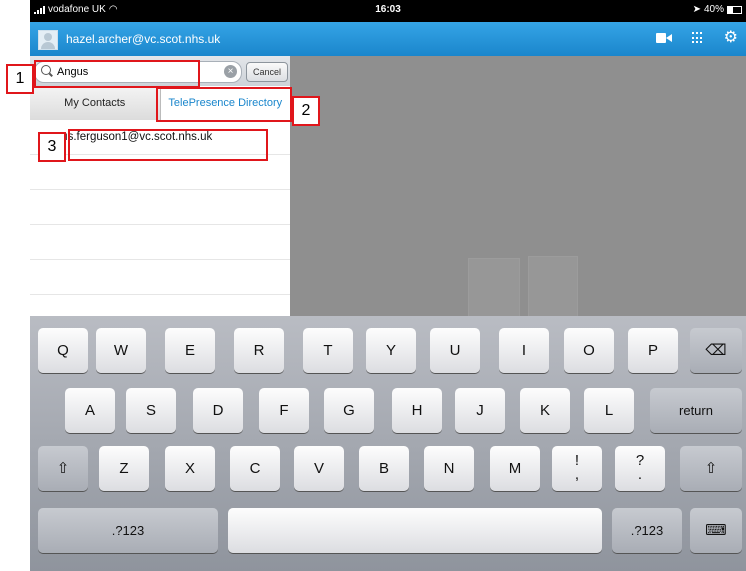 This screenshot has height=571, width=746. Describe the element at coordinates (255, 468) in the screenshot. I see `key-c: C` at that location.